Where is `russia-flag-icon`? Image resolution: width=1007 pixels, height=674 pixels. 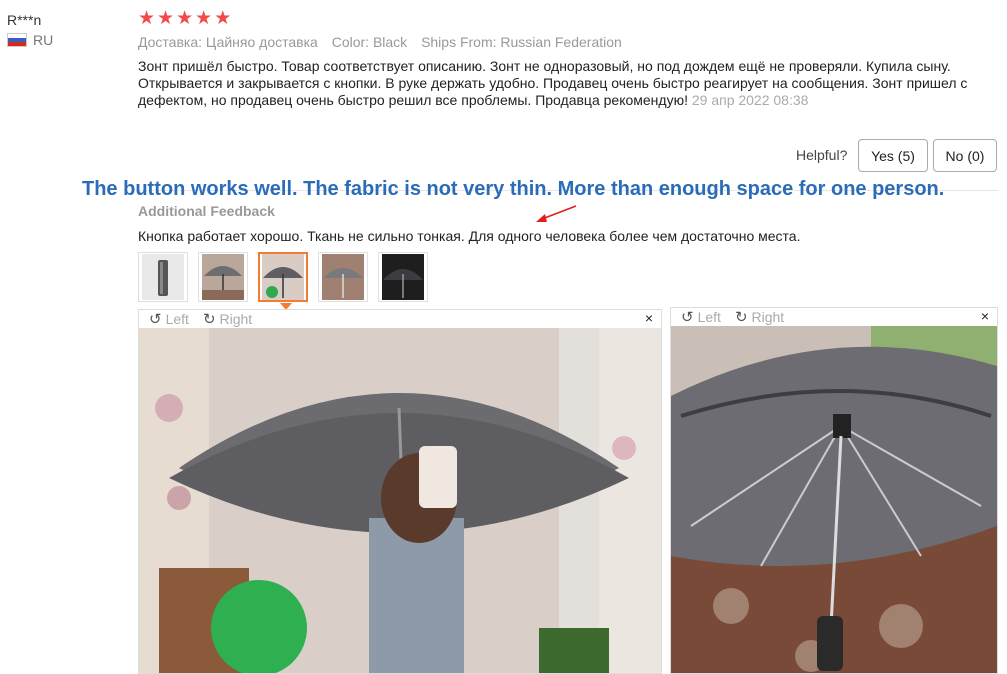
russia-flag-icon is located at coordinates (17, 40).